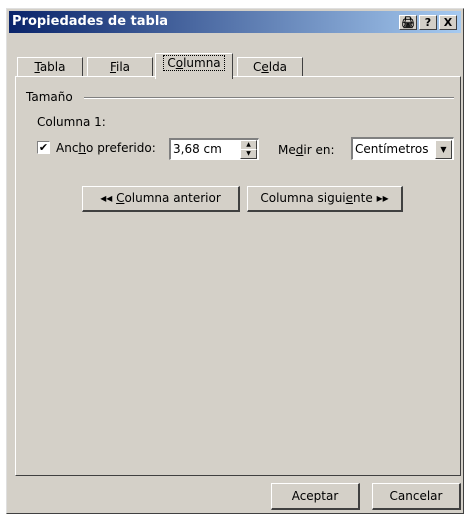 This screenshot has width=466, height=515. I want to click on tab-fila: Fila, so click(120, 67).